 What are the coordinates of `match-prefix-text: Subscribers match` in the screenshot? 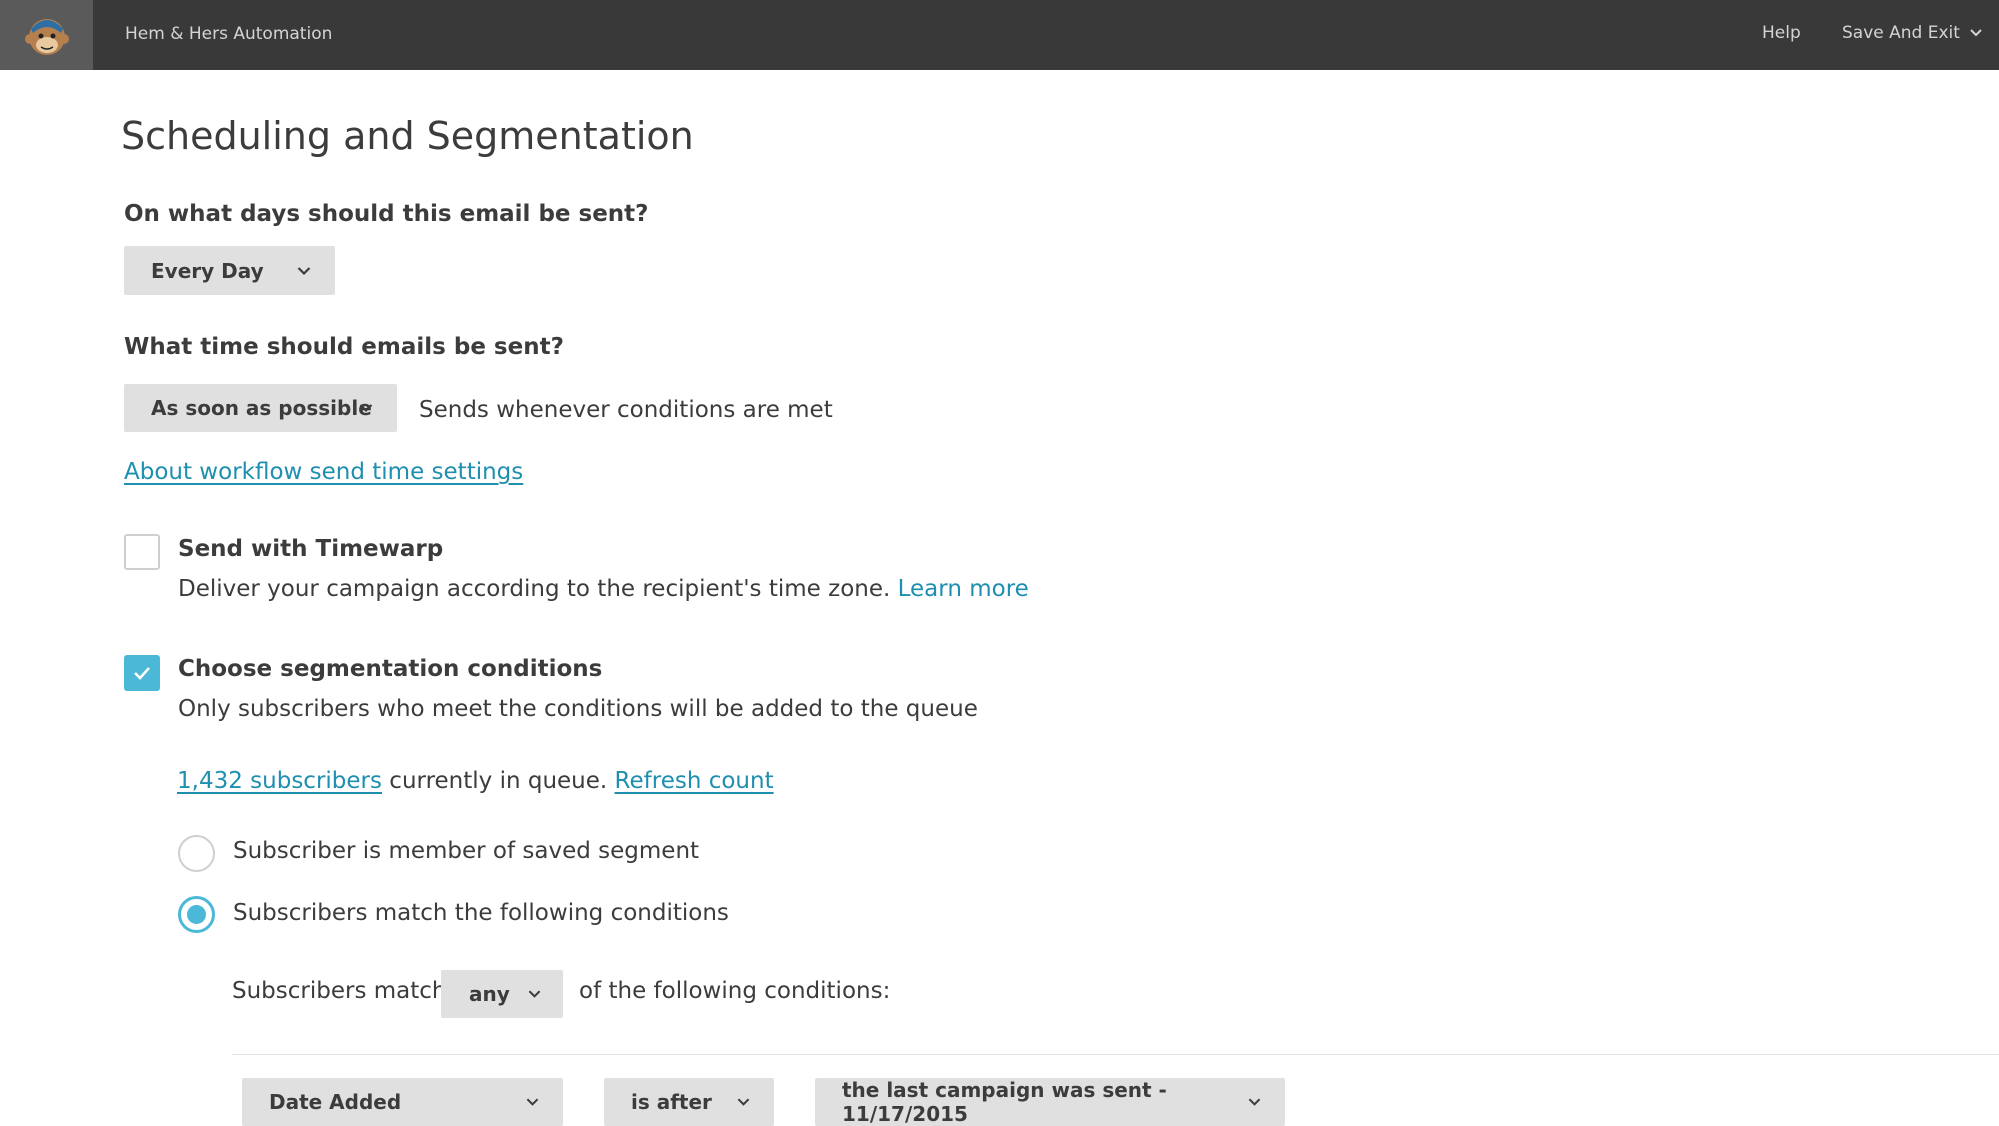 It's located at (339, 991).